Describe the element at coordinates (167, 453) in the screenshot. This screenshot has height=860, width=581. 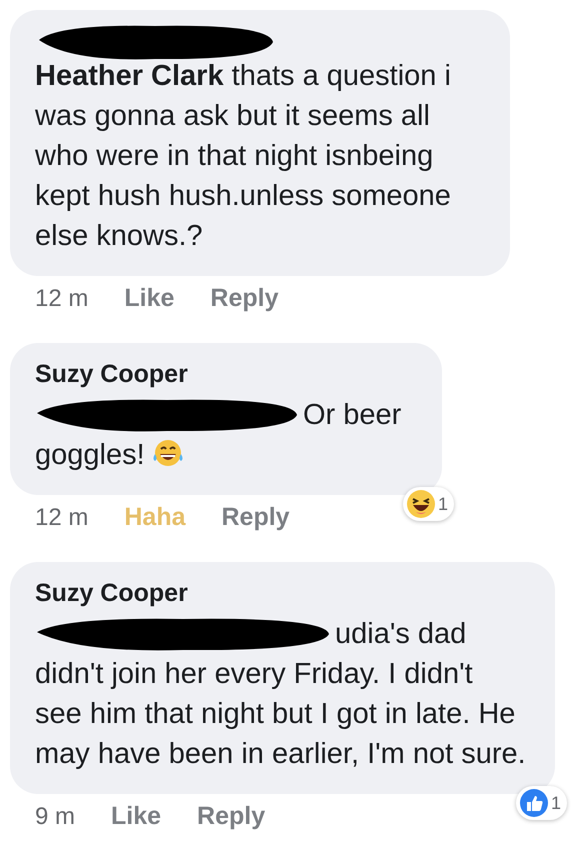
I see `laughing-tears-emoji-icon` at that location.